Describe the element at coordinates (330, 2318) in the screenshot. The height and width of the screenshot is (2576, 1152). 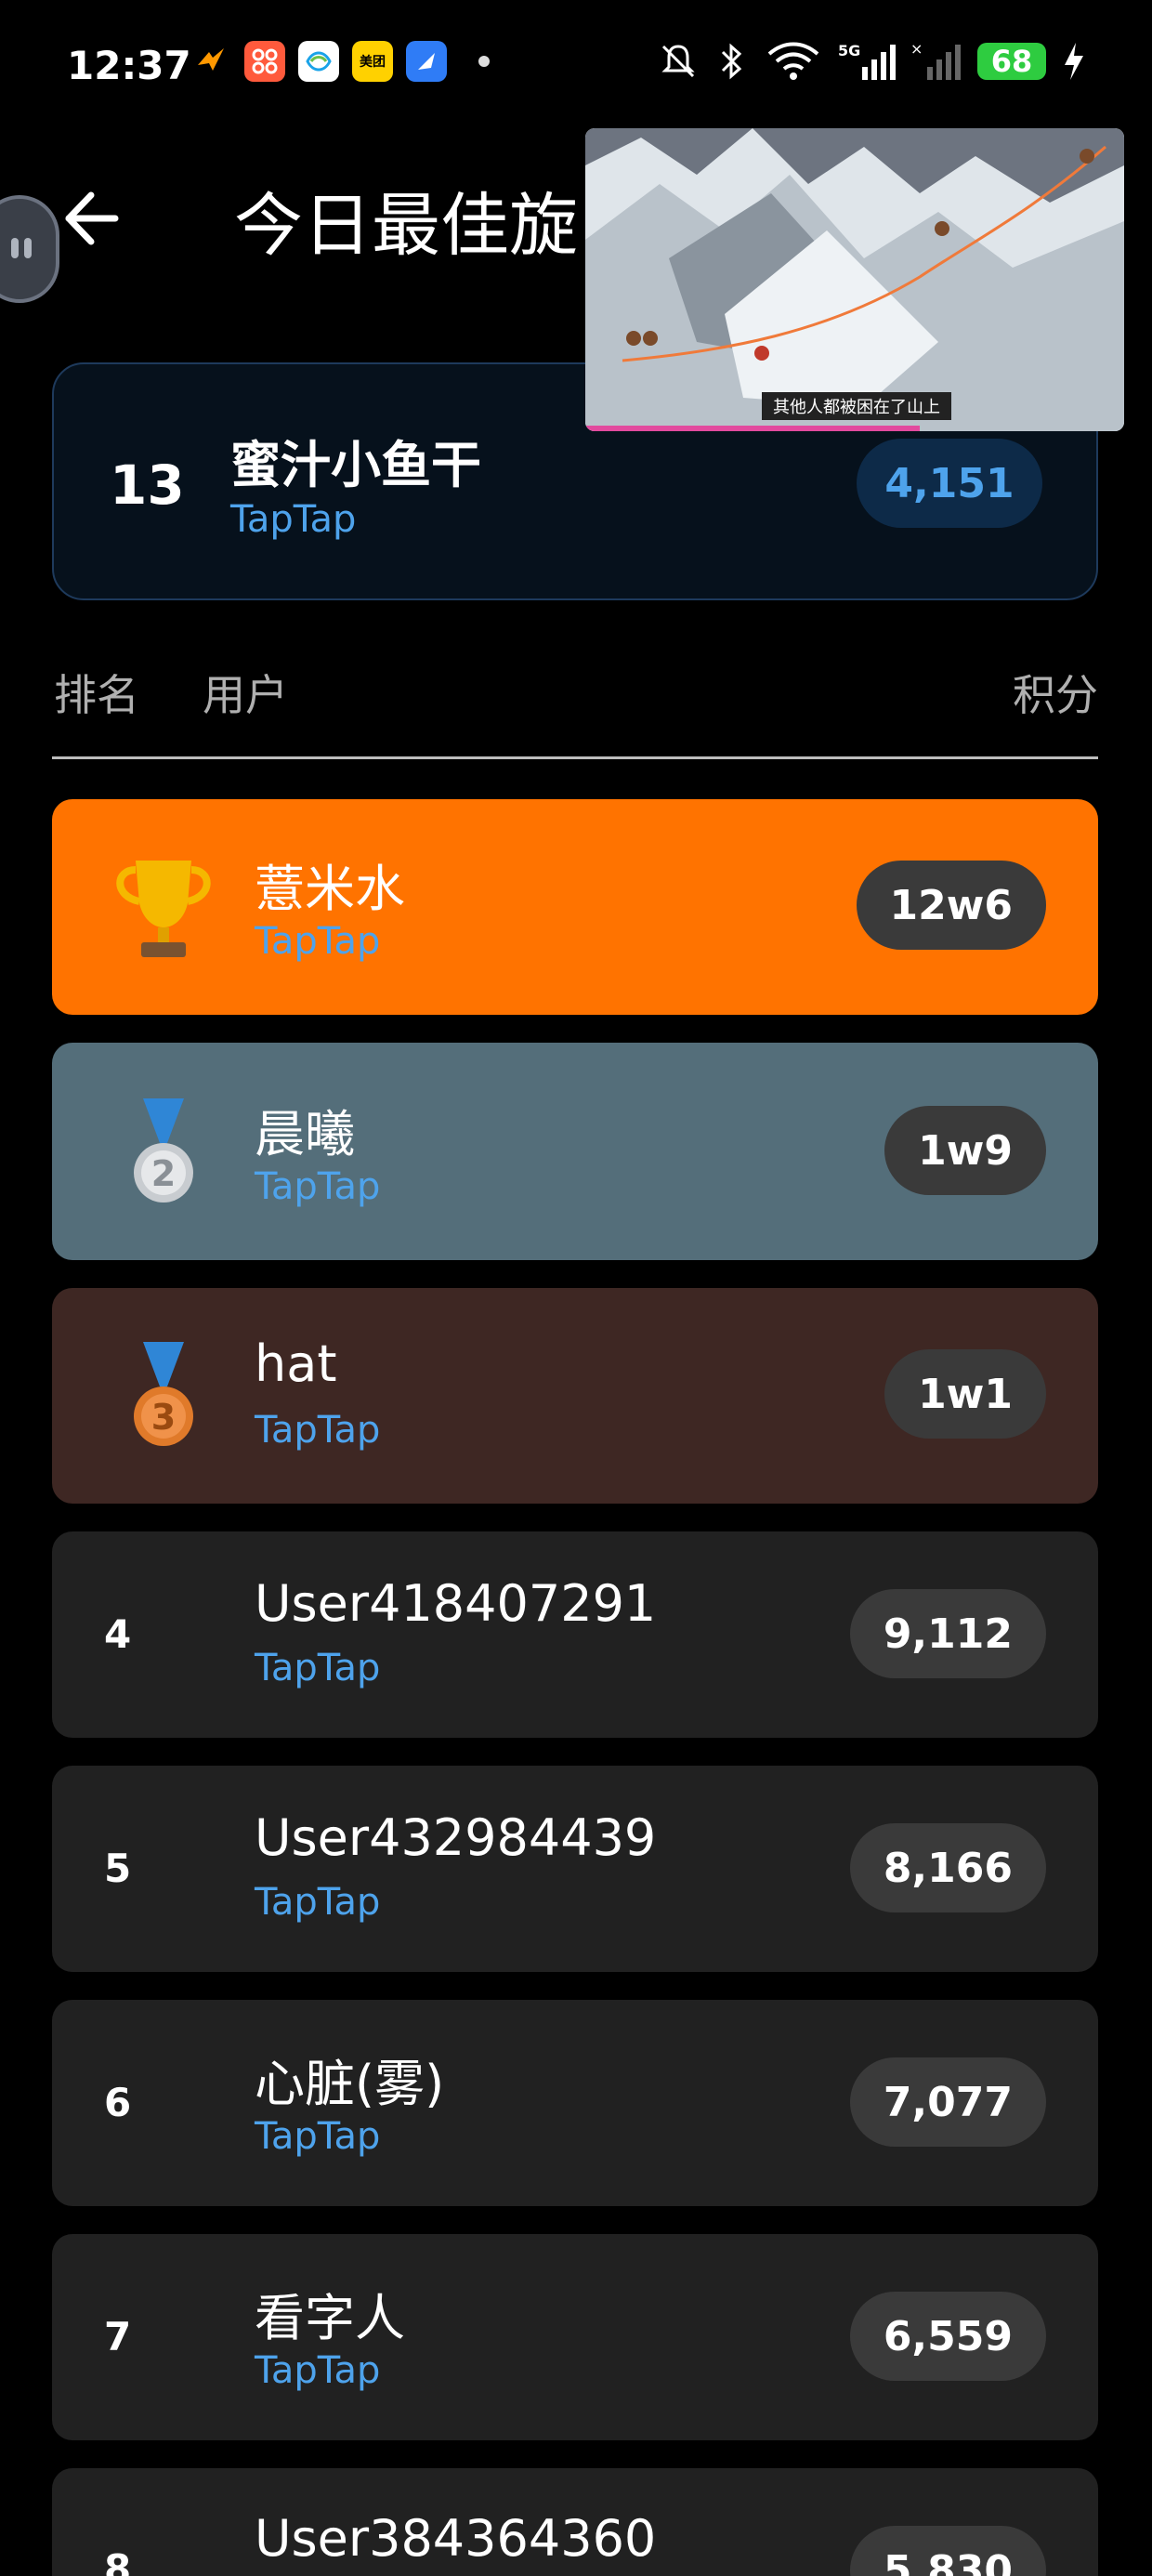
I see `user-name: 看字人` at that location.